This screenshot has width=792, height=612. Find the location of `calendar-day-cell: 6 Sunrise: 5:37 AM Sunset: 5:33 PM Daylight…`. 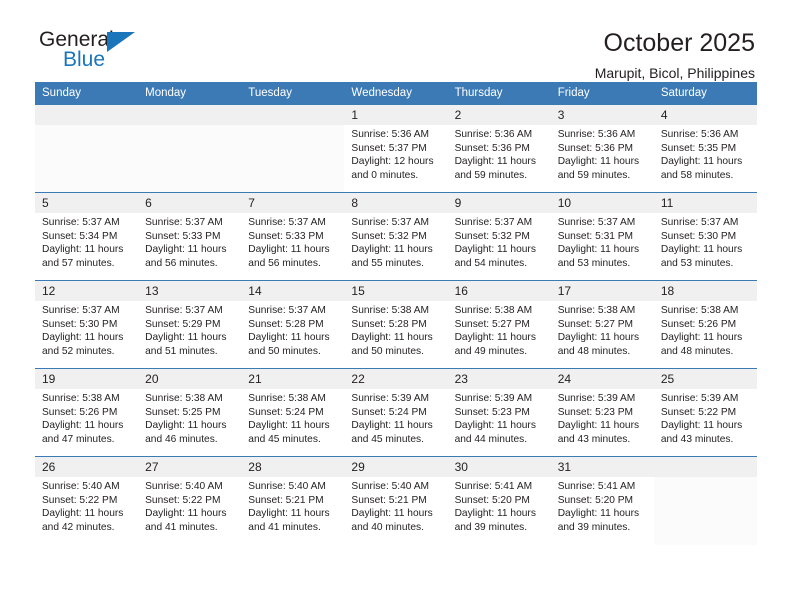

calendar-day-cell: 6 Sunrise: 5:37 AM Sunset: 5:33 PM Daylight… is located at coordinates (190, 236).